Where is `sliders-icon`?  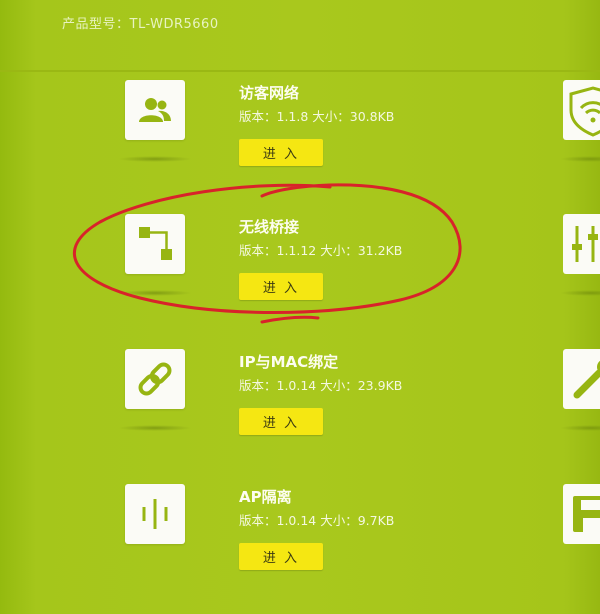 sliders-icon is located at coordinates (581, 244).